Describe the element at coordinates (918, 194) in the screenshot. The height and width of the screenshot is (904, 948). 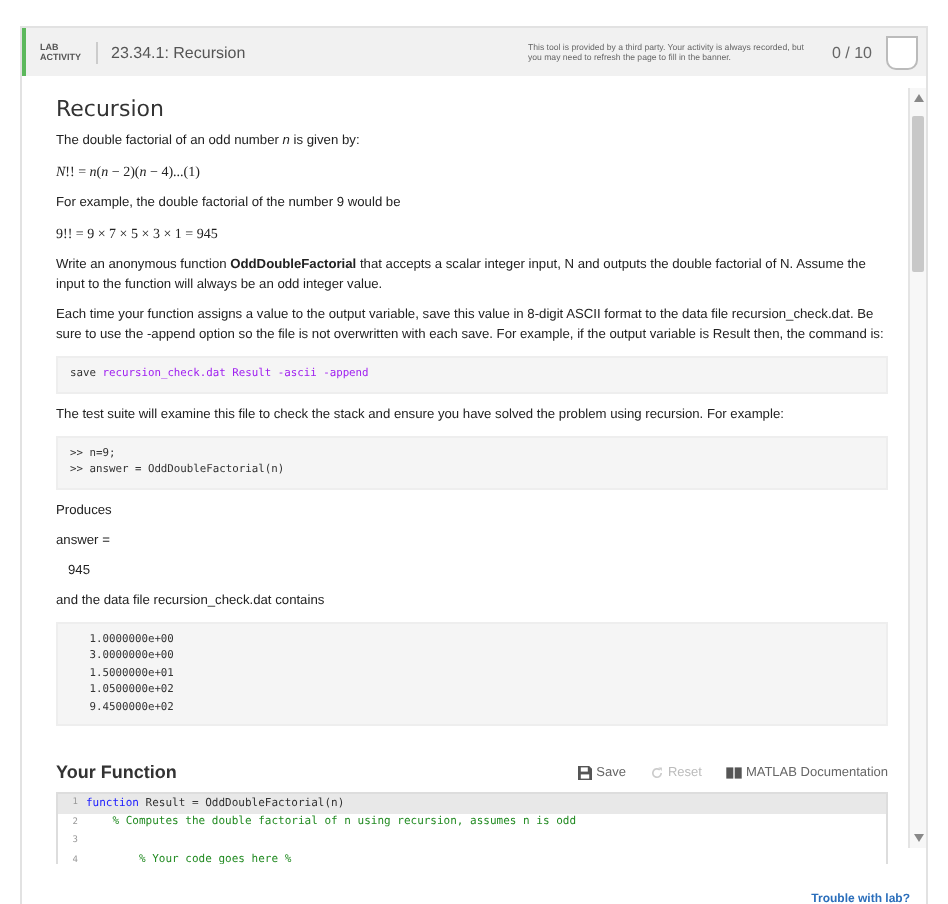
I see `scroll-thumb-icon` at that location.